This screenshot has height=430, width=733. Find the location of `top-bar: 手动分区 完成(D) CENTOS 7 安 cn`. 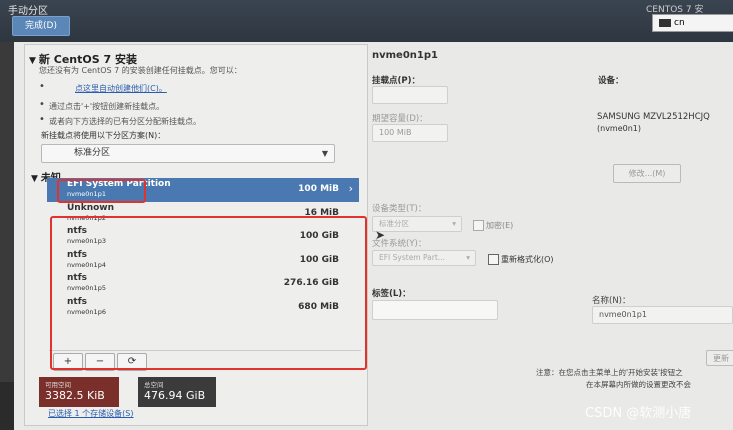

top-bar: 手动分区 完成(D) CENTOS 7 安 cn is located at coordinates (366, 21).